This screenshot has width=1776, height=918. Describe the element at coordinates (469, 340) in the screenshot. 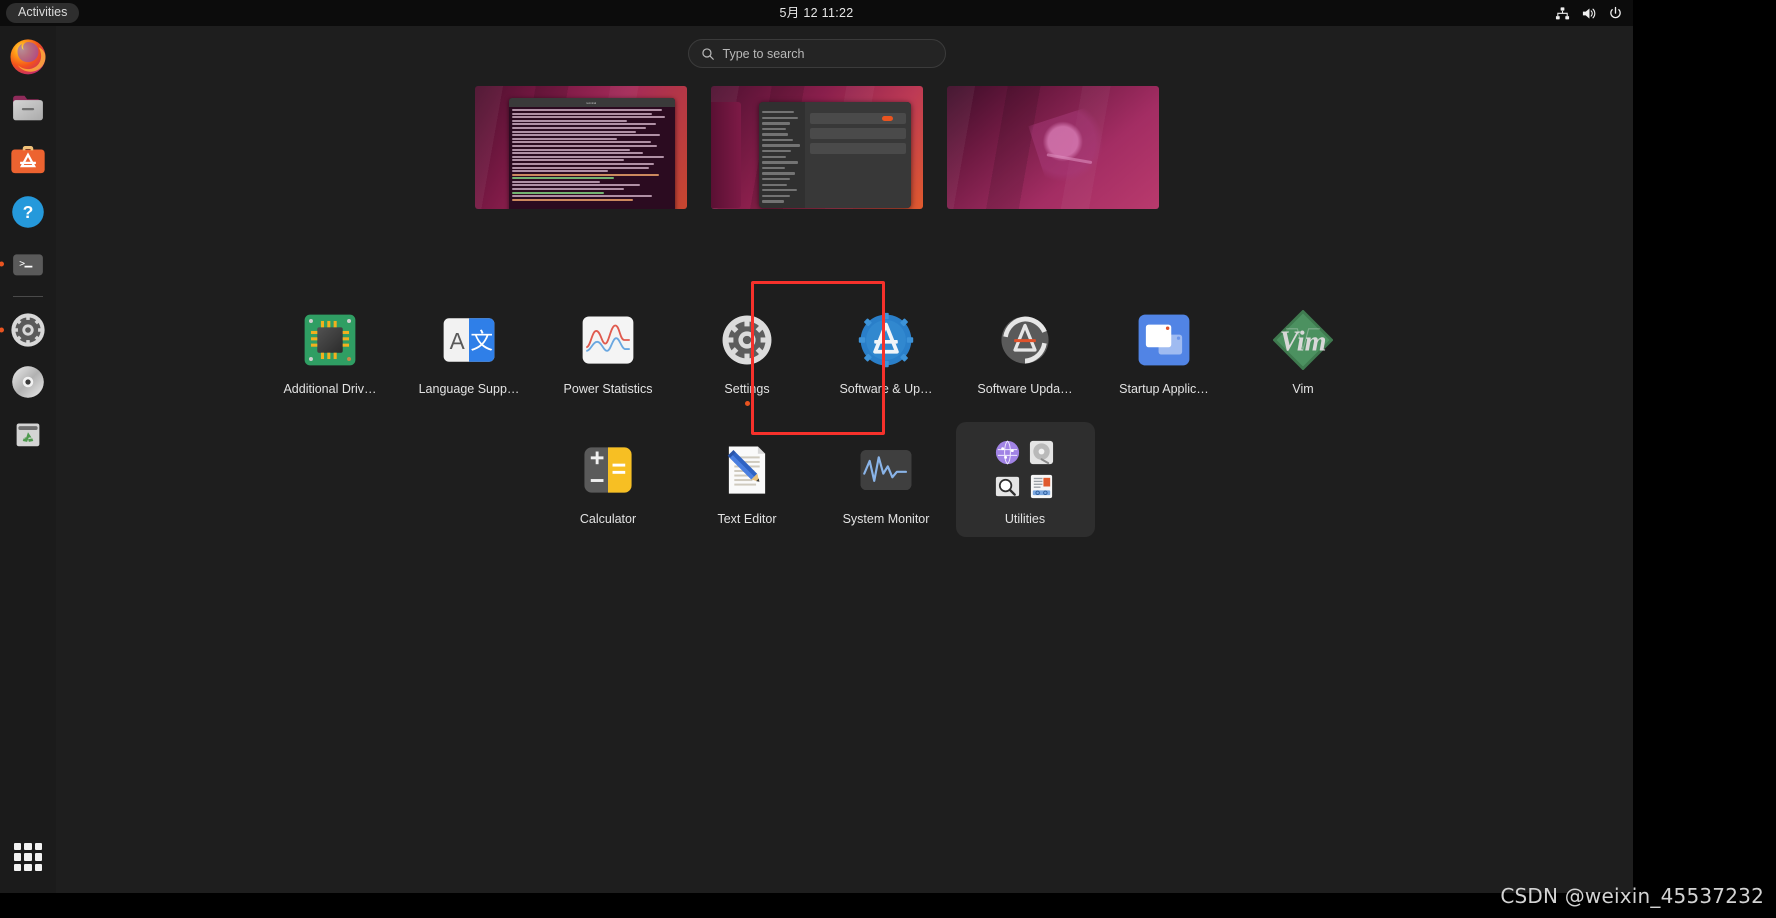

I see `translate-icon: A 文` at that location.